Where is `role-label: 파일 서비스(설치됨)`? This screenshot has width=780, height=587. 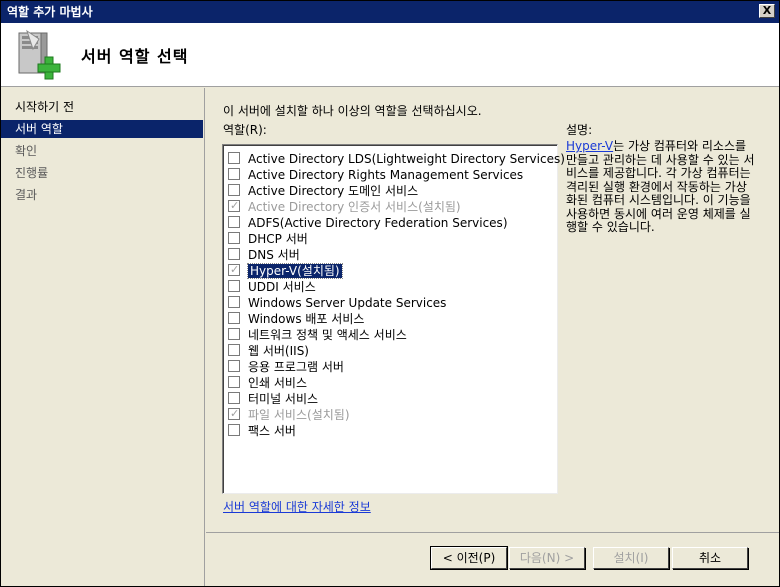 role-label: 파일 서비스(설치됨) is located at coordinates (299, 415).